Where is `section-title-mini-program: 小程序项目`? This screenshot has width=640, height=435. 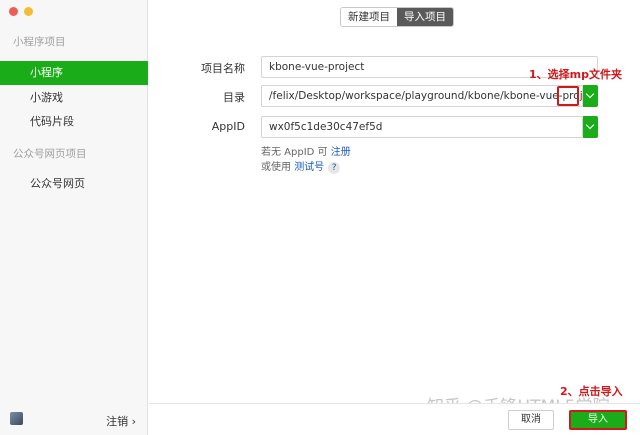
section-title-mini-program: 小程序项目 is located at coordinates (39, 42).